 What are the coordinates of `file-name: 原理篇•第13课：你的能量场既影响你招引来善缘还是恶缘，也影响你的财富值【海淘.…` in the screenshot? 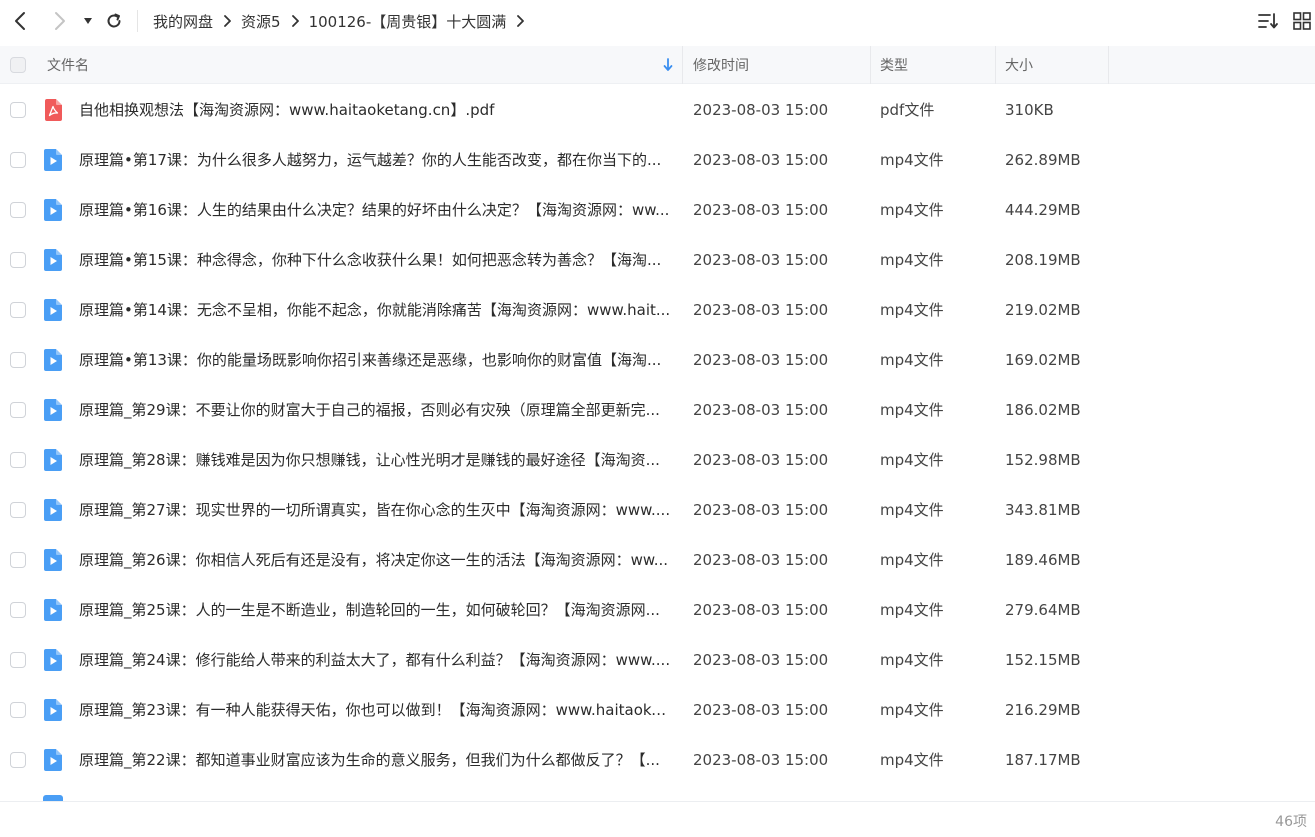 It's located at (375, 360).